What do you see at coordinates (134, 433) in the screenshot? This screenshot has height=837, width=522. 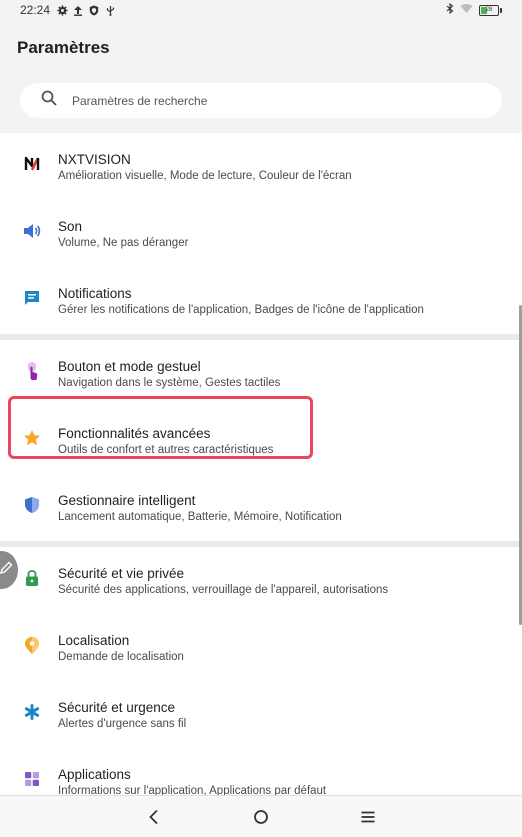 I see `setting-title: Fonctionnalités avancées` at bounding box center [134, 433].